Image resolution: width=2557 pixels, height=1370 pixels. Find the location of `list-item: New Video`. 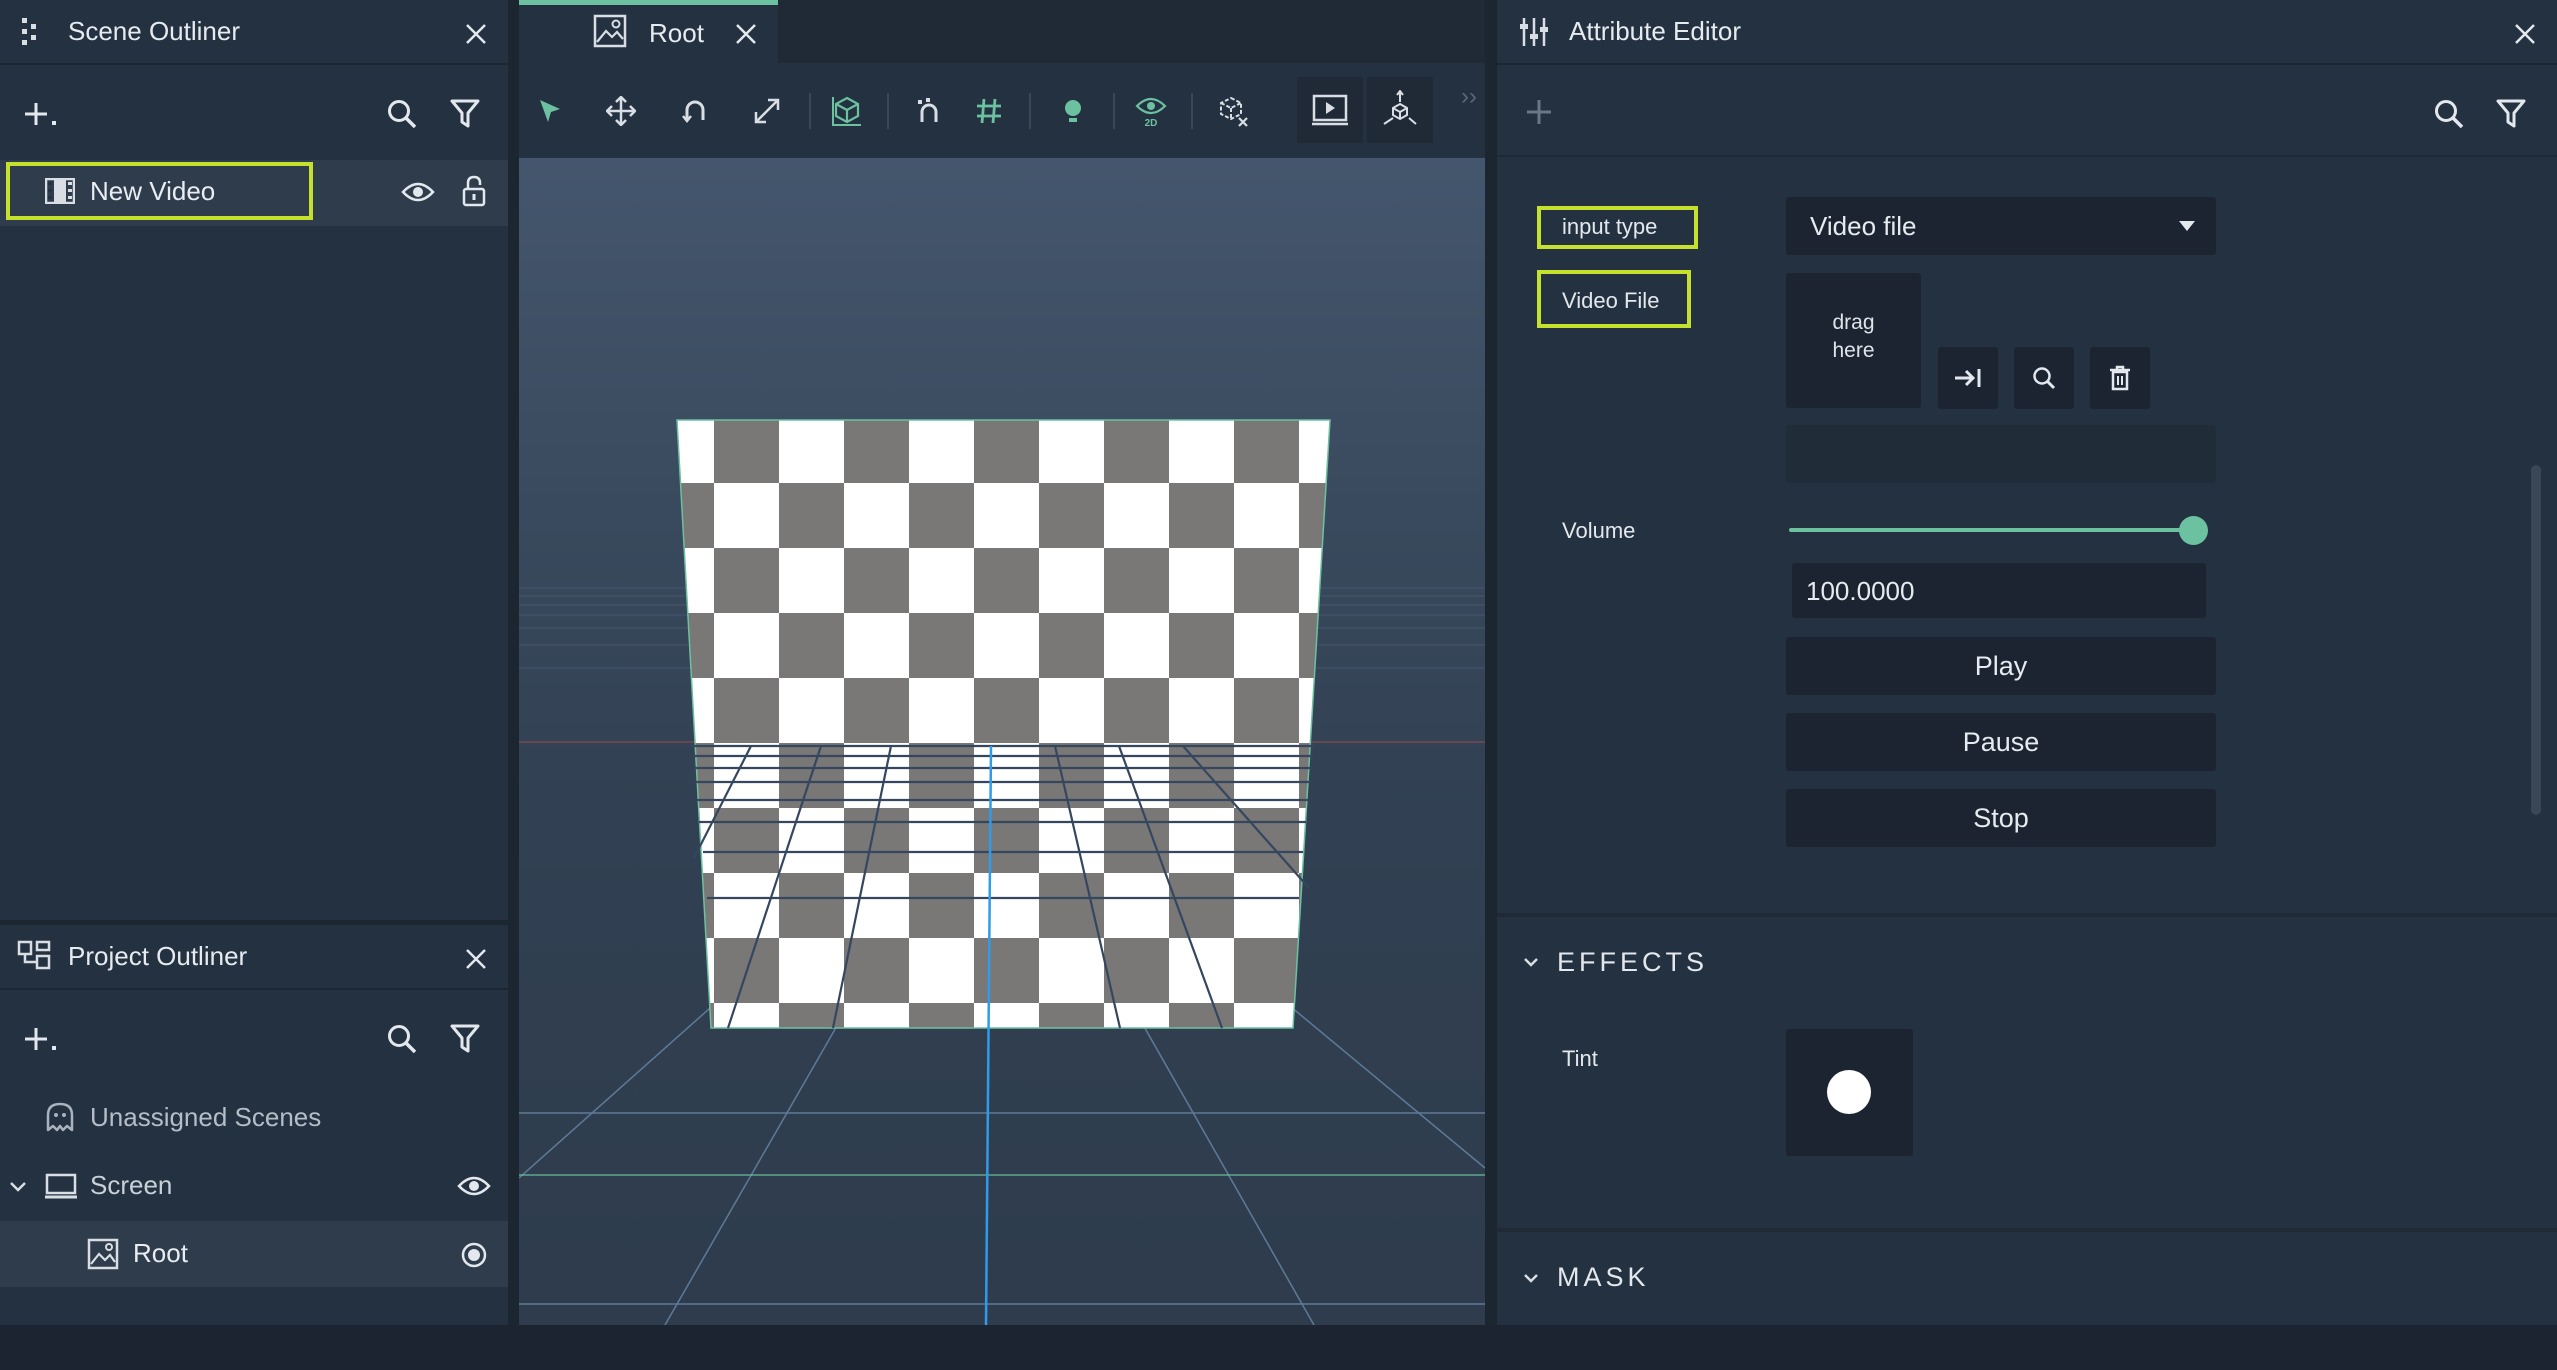

list-item: New Video is located at coordinates (254, 193).